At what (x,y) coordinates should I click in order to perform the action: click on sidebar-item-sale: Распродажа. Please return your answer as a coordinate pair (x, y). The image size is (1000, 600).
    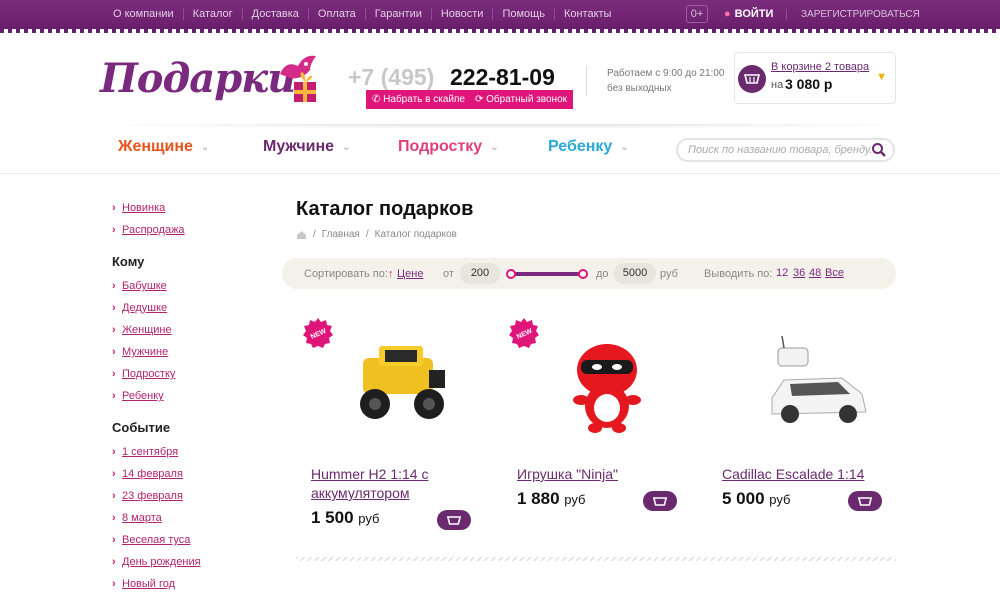
    Looking at the image, I should click on (192, 233).